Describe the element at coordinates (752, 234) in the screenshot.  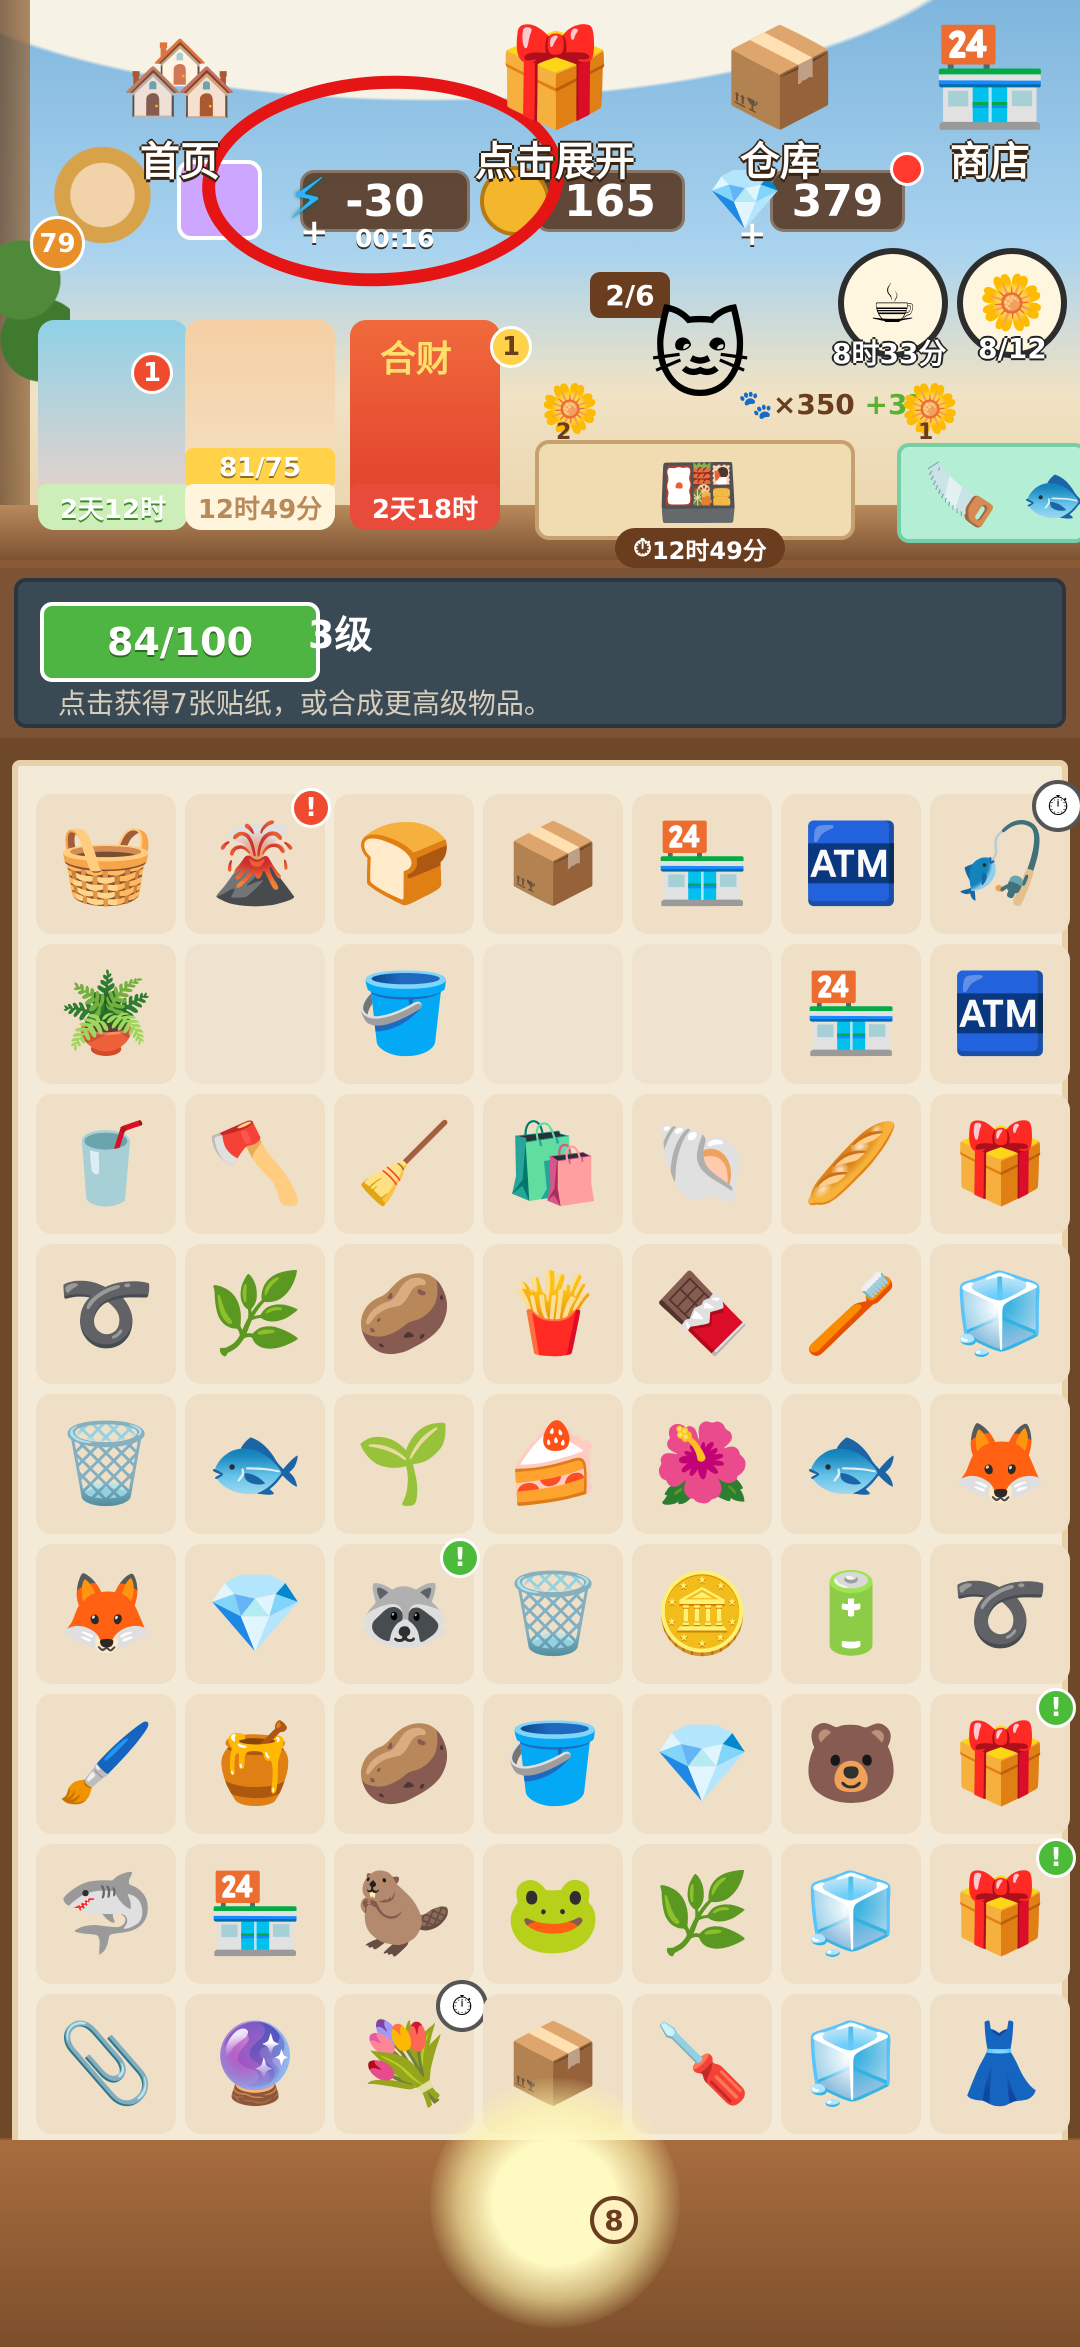
I see `gem-plus-icon: +` at that location.